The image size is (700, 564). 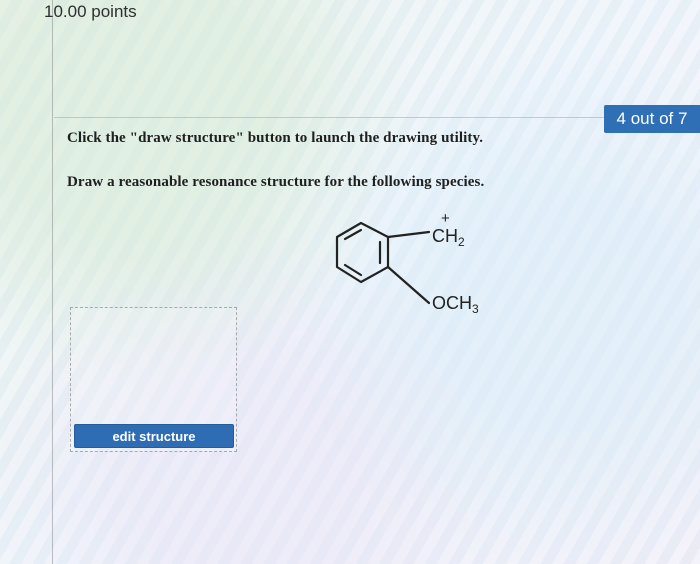 What do you see at coordinates (445, 218) in the screenshot?
I see `carbocation-charge-label: +` at bounding box center [445, 218].